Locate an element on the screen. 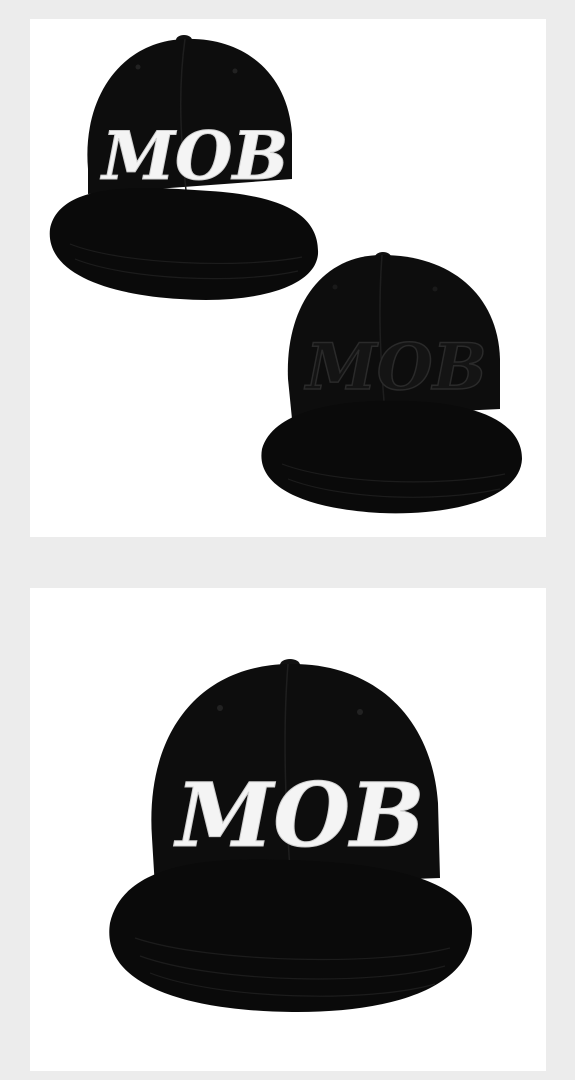 This screenshot has width=575, height=1080. cap-white-logo: MOB is located at coordinates (184, 167).